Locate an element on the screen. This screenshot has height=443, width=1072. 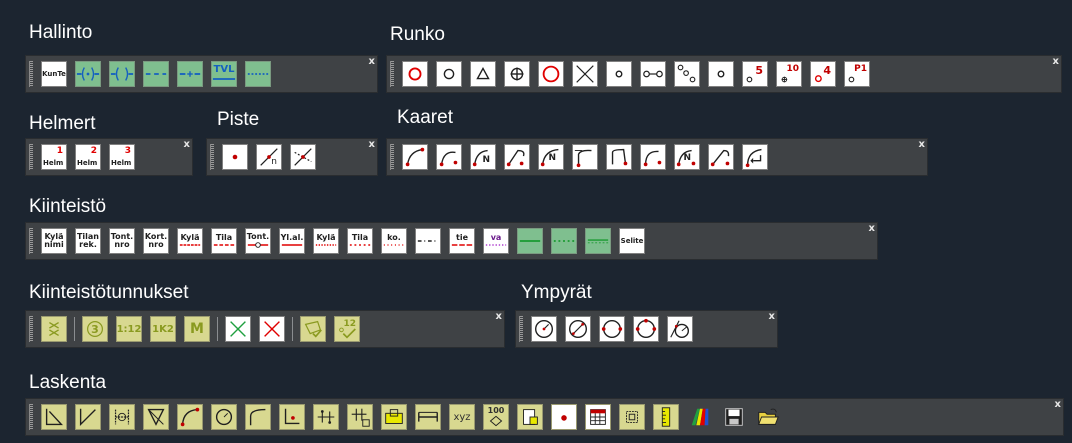
arc-n2-button: N is located at coordinates (551, 157).